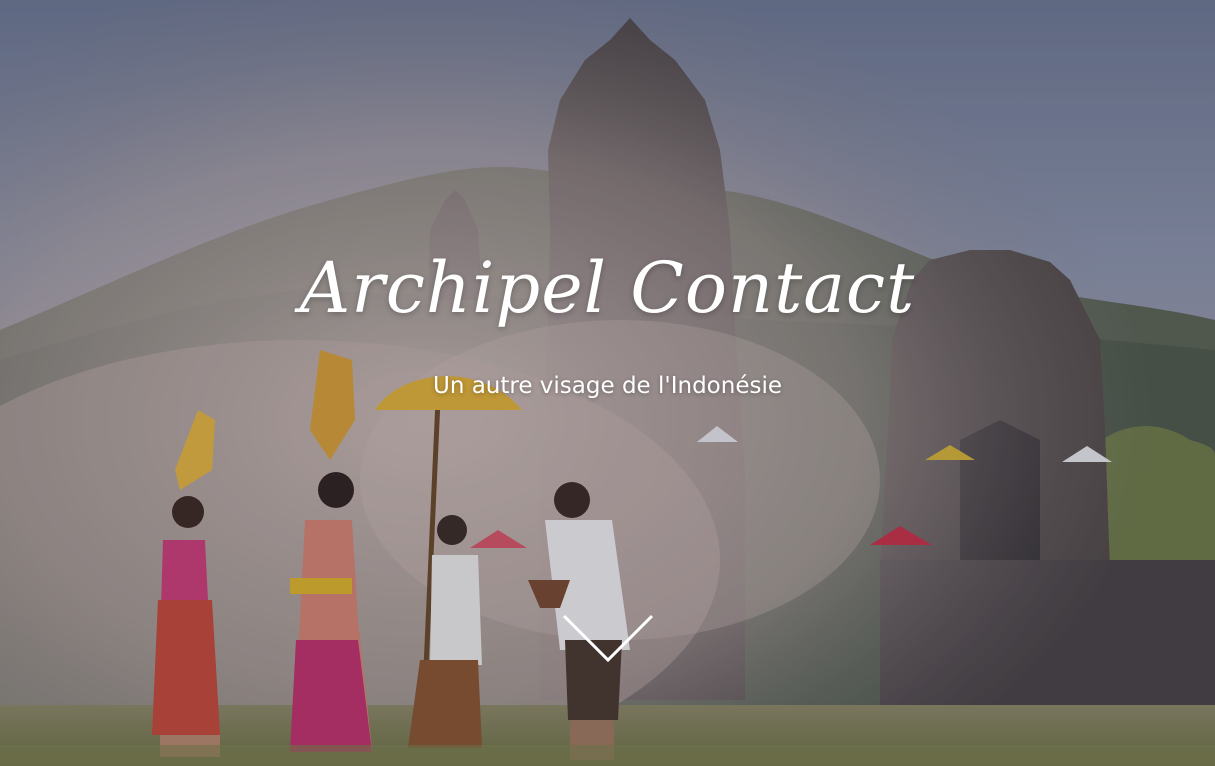 The width and height of the screenshot is (1215, 766). I want to click on chevron-down-icon, so click(608, 638).